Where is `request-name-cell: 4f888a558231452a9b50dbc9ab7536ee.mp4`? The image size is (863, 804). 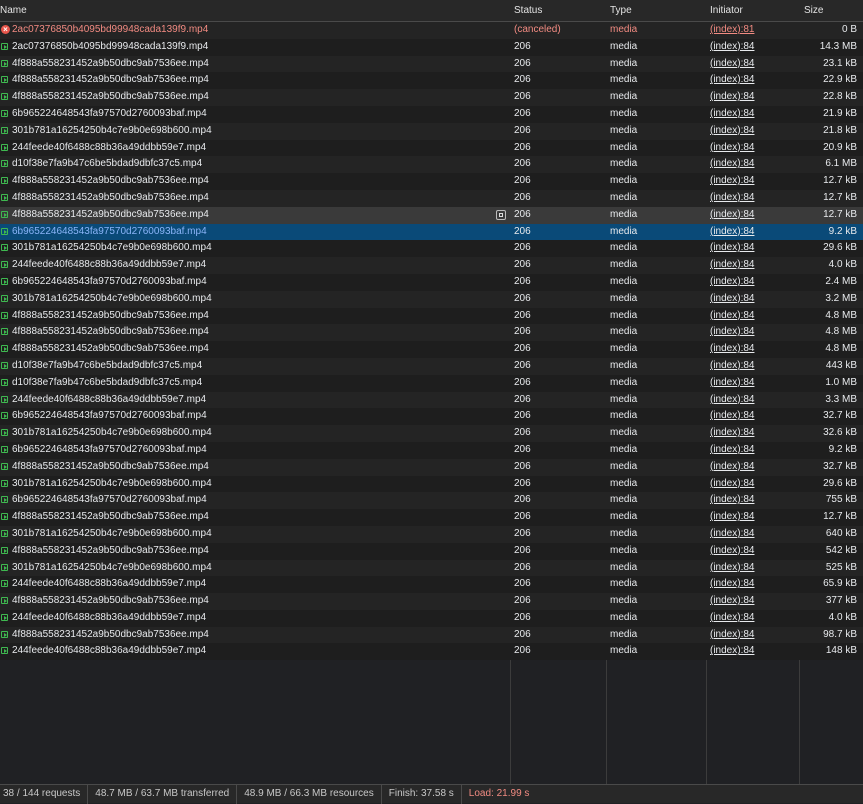 request-name-cell: 4f888a558231452a9b50dbc9ab7536ee.mp4 is located at coordinates (254, 551).